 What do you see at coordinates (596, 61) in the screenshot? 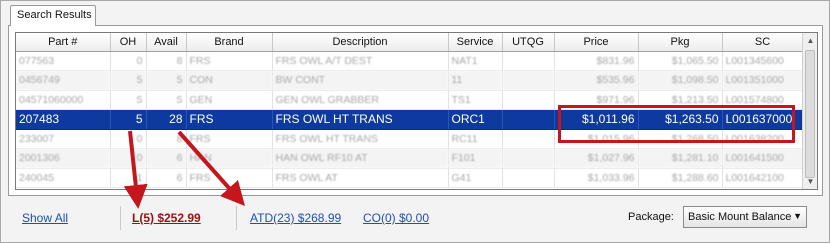
I see `cell-price: $831.96` at bounding box center [596, 61].